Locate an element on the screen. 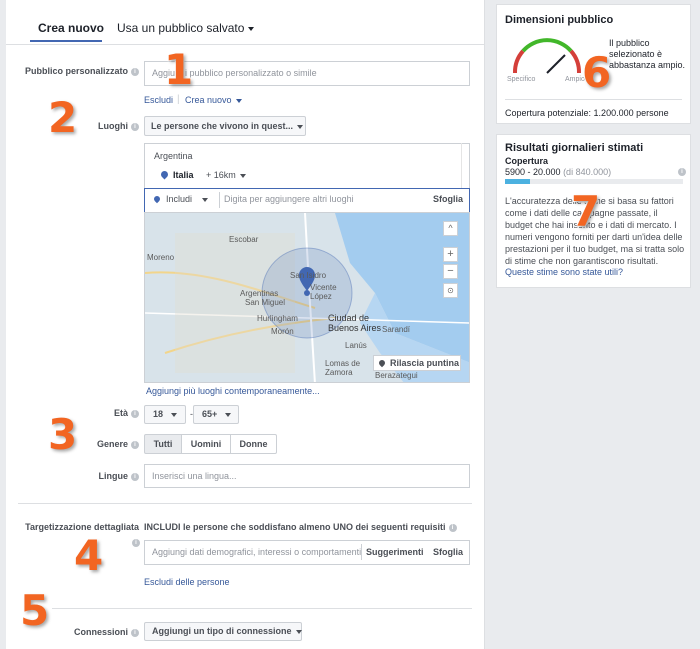 Image resolution: width=700 pixels, height=649 pixels. tab-divider is located at coordinates (245, 44).